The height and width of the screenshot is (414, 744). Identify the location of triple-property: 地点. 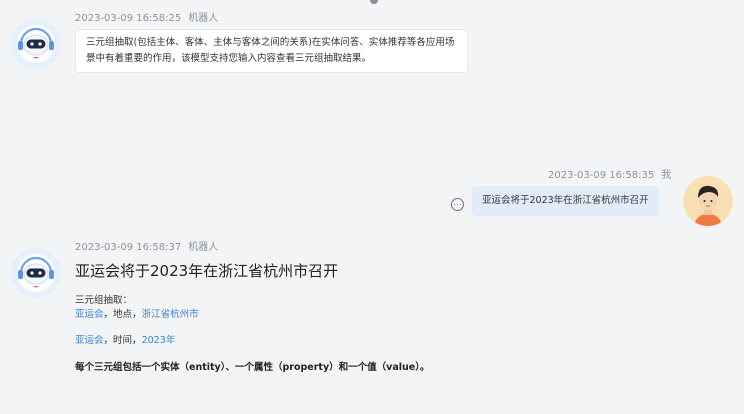
(123, 314).